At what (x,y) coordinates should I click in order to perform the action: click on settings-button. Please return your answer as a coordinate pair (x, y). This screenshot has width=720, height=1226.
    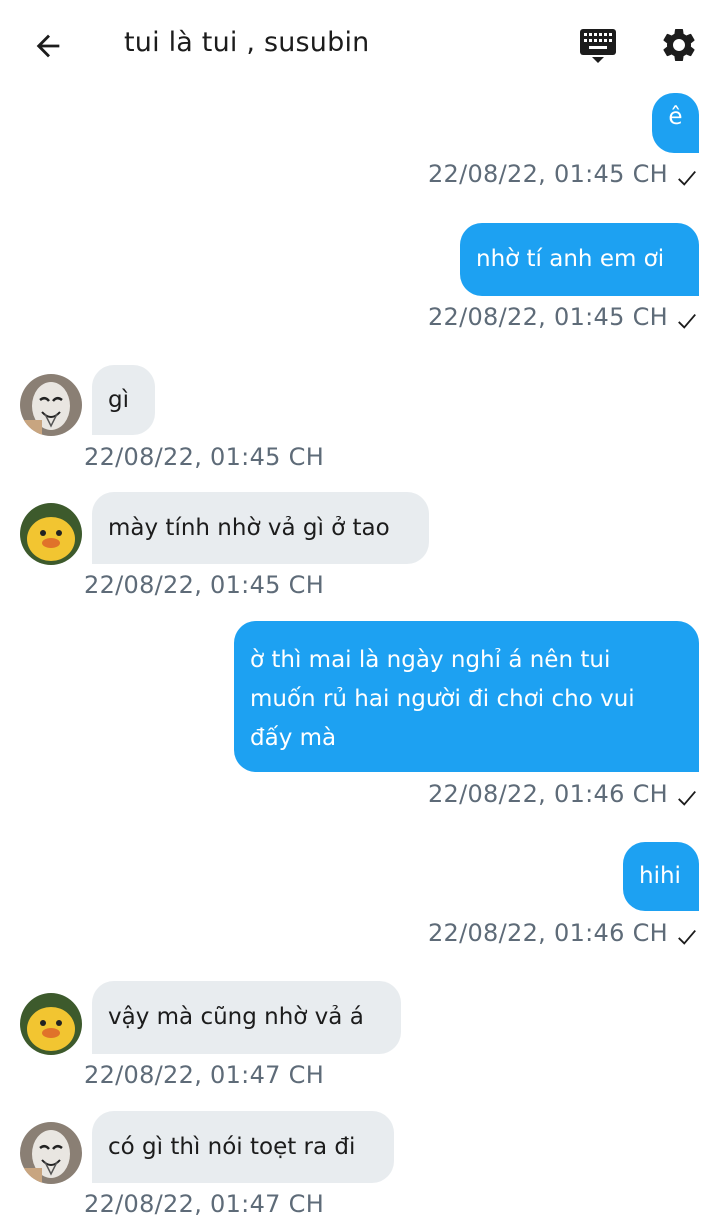
    Looking at the image, I should click on (679, 45).